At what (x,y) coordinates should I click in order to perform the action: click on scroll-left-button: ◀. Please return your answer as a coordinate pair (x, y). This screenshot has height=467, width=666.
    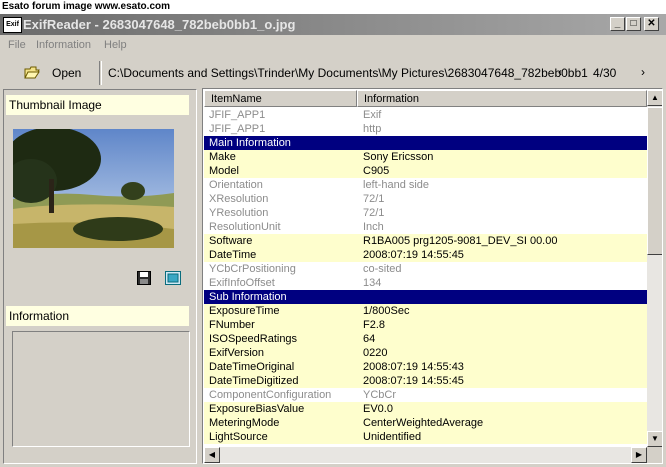
    Looking at the image, I should click on (212, 455).